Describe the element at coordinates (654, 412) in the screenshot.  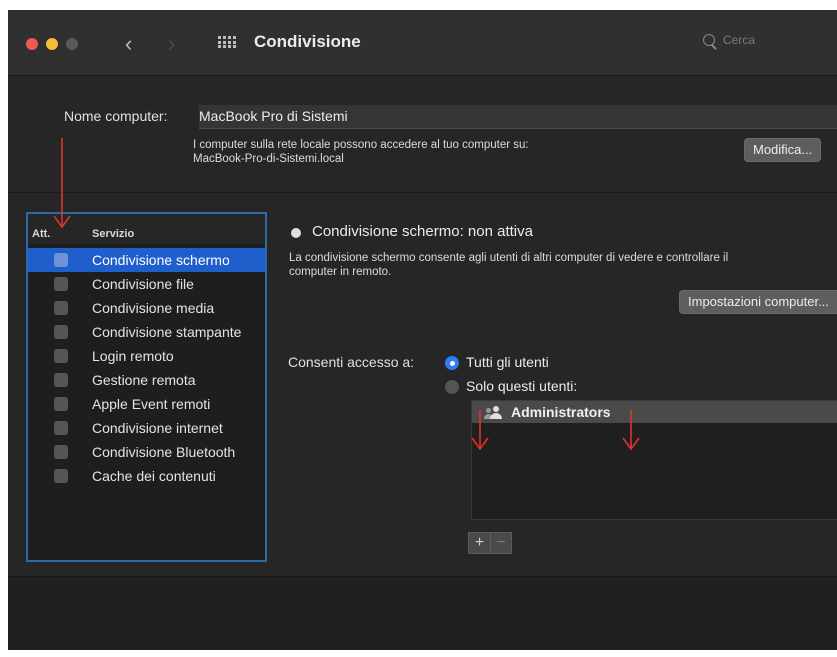
I see `list-item: Administrators` at that location.